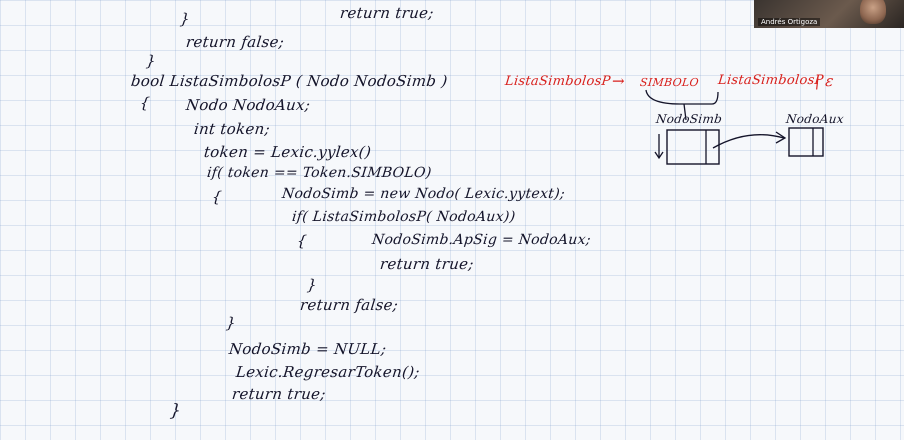 The image size is (904, 440). What do you see at coordinates (748, 141) in the screenshot?
I see `apsig-arrow` at bounding box center [748, 141].